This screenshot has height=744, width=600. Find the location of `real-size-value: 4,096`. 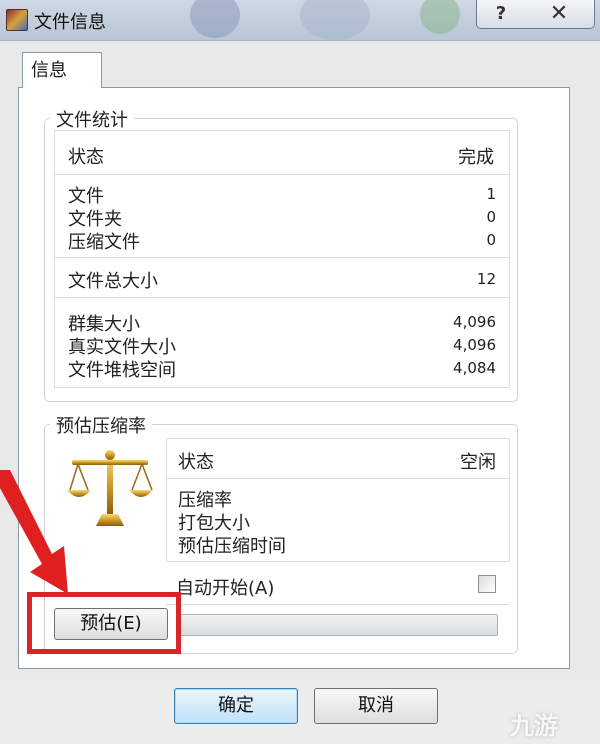

real-size-value: 4,096 is located at coordinates (474, 345).